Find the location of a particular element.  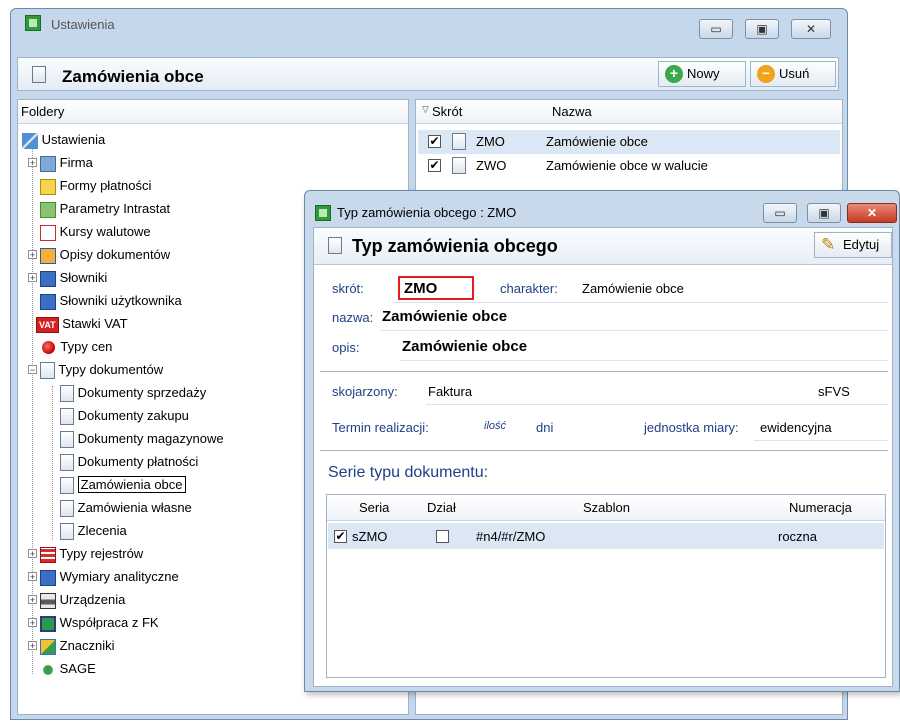

tree-item-label: Urządzenia is located at coordinates (92, 599).